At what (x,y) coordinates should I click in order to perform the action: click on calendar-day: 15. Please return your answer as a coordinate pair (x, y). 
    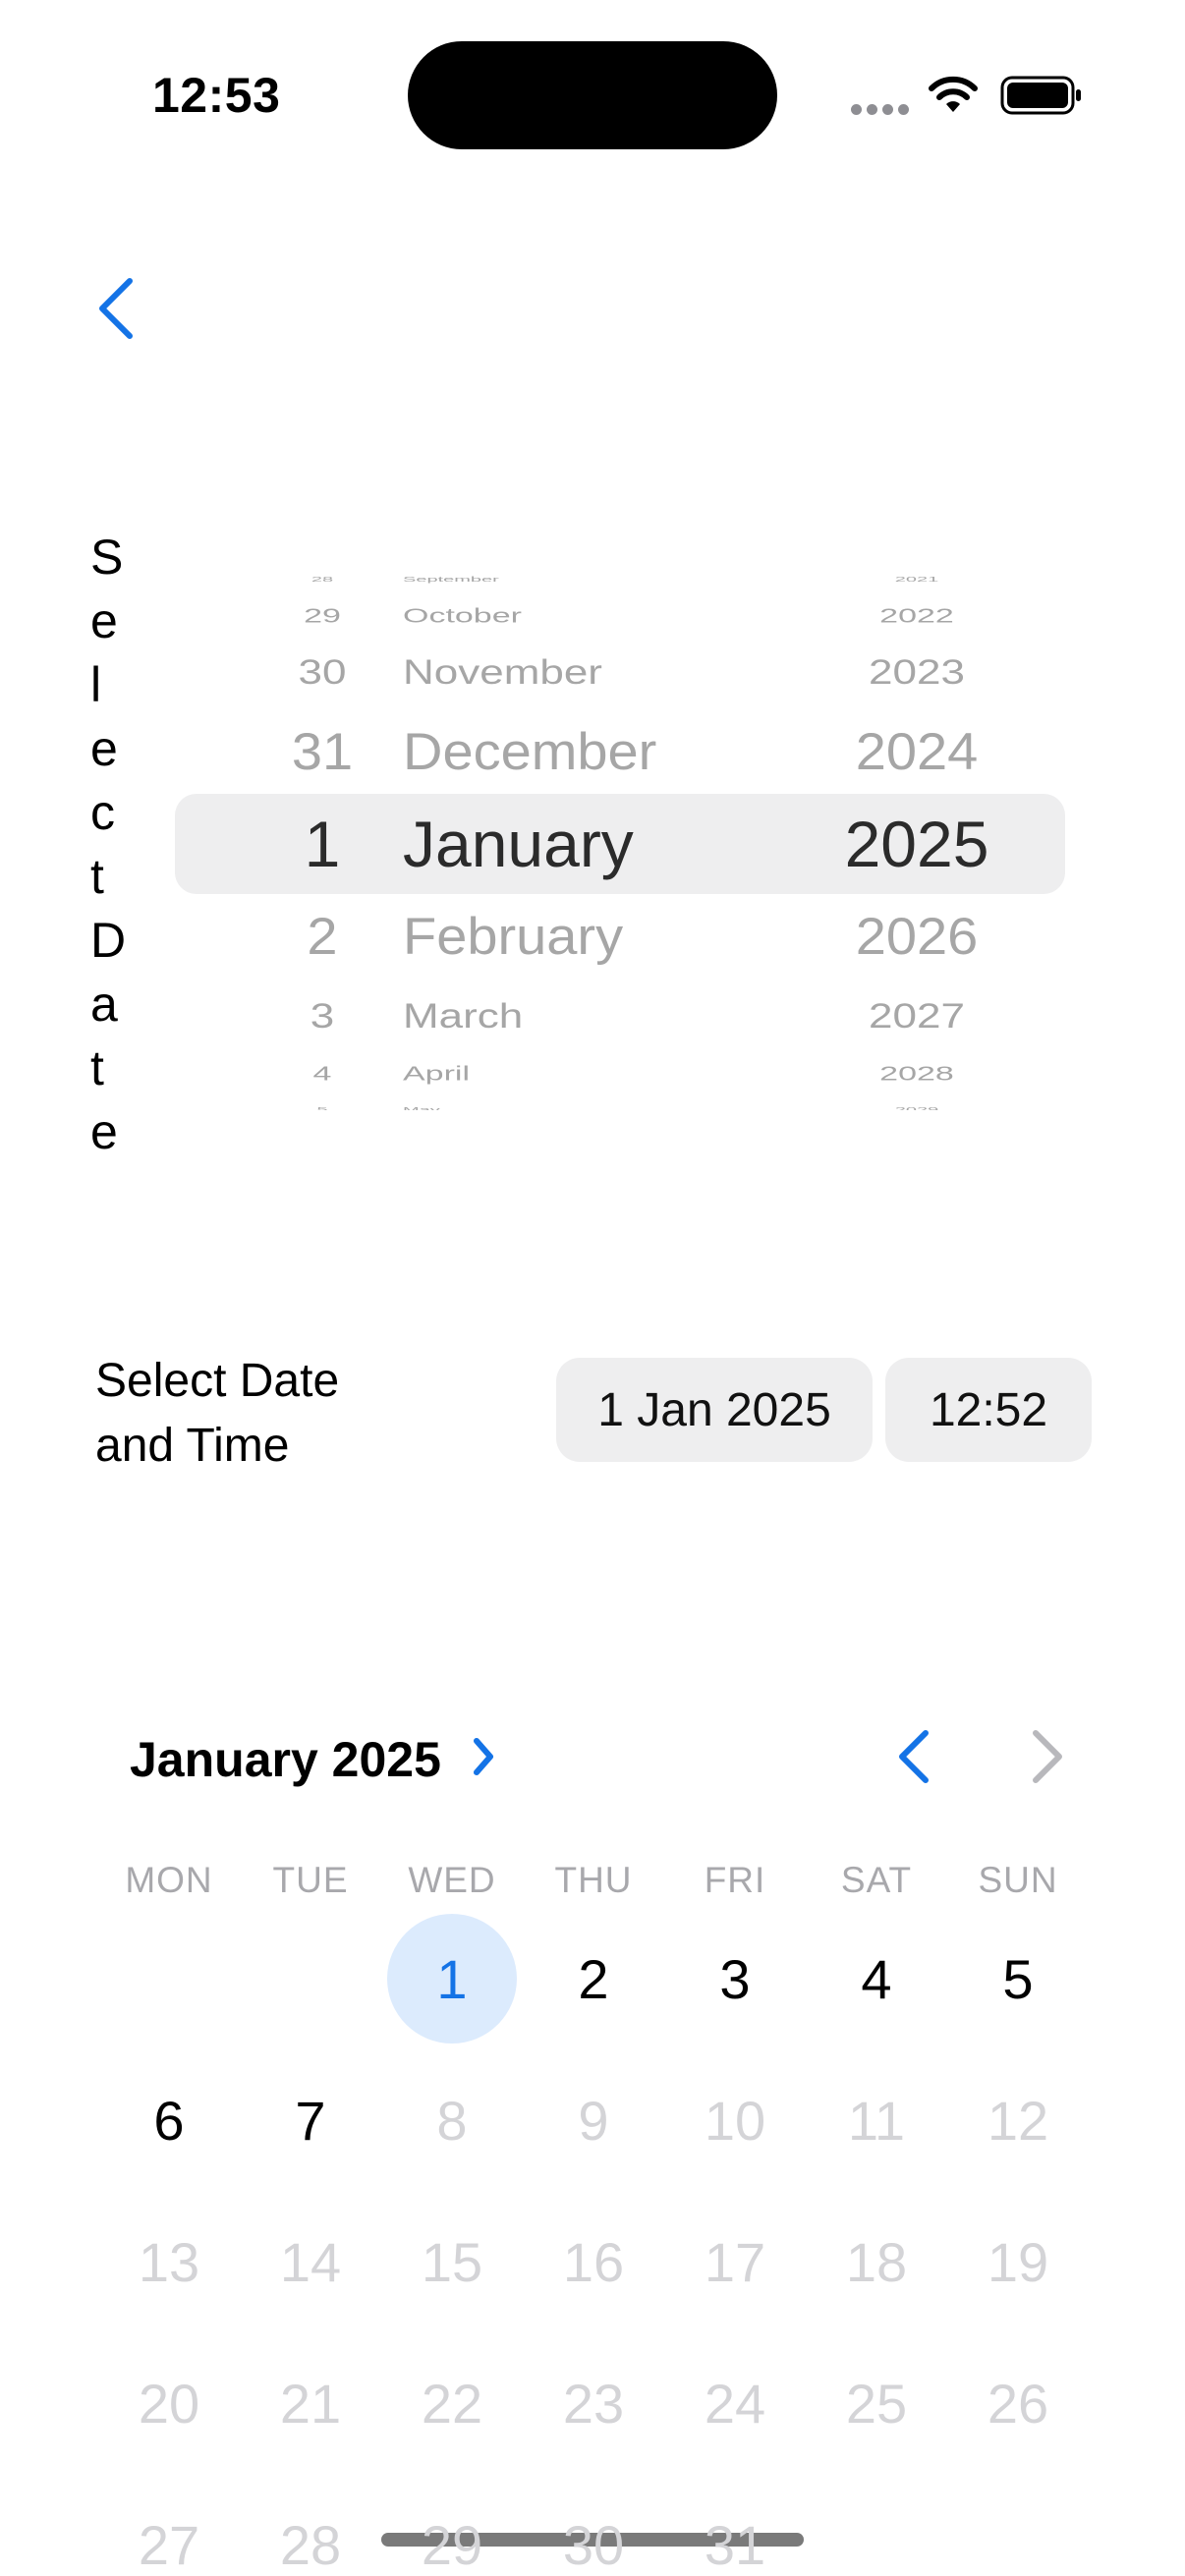
    Looking at the image, I should click on (452, 2261).